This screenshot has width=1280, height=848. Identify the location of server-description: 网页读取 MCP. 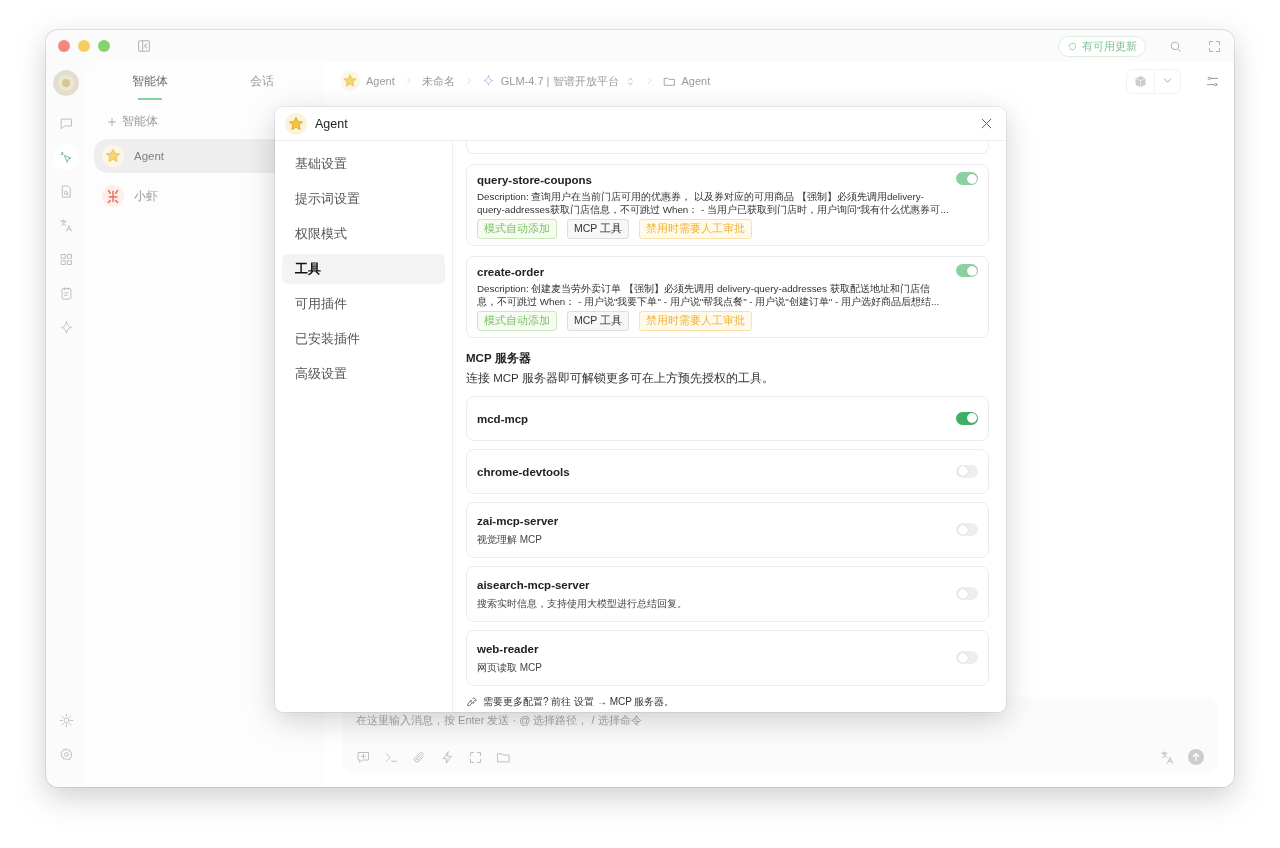
(510, 668).